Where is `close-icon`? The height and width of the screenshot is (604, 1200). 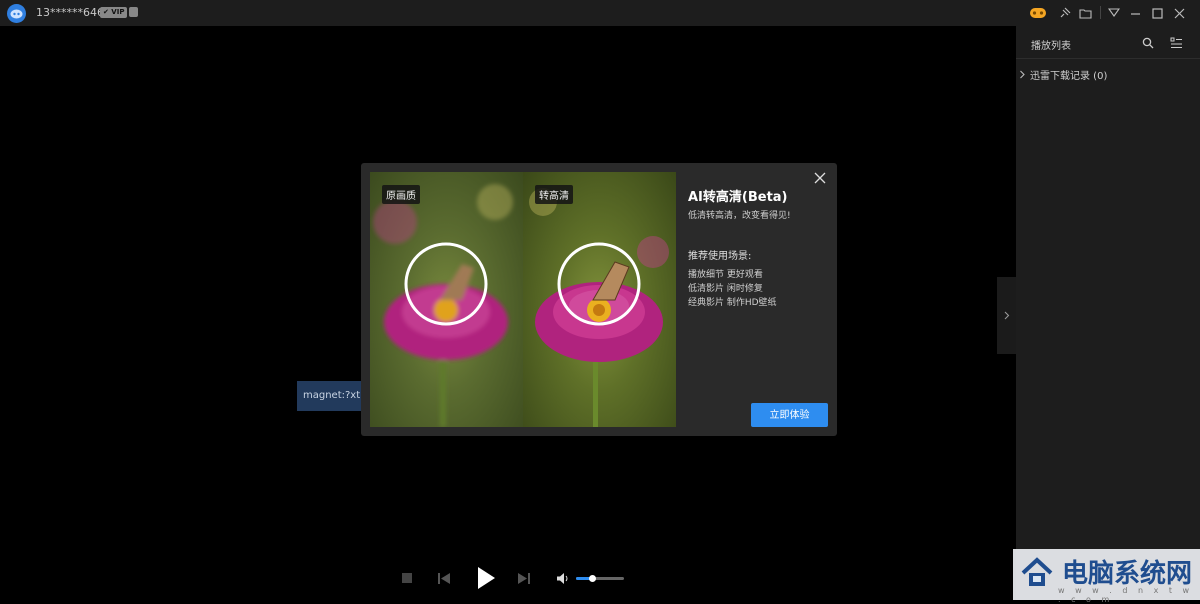 close-icon is located at coordinates (1179, 13).